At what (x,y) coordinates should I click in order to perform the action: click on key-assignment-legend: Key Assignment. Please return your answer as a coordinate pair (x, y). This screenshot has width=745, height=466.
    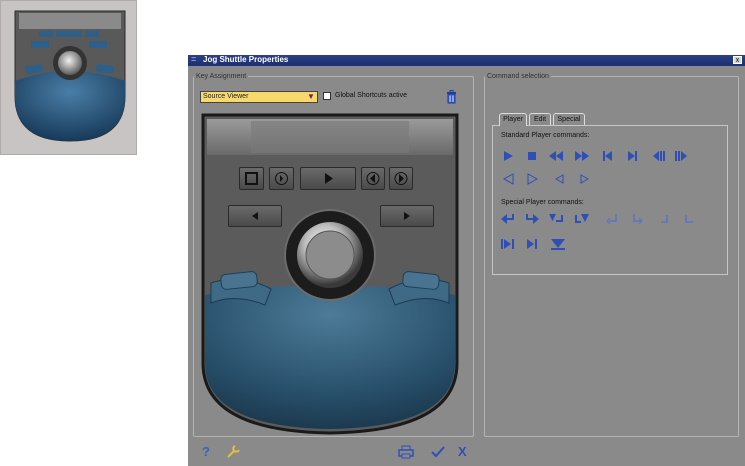
    Looking at the image, I should click on (221, 76).